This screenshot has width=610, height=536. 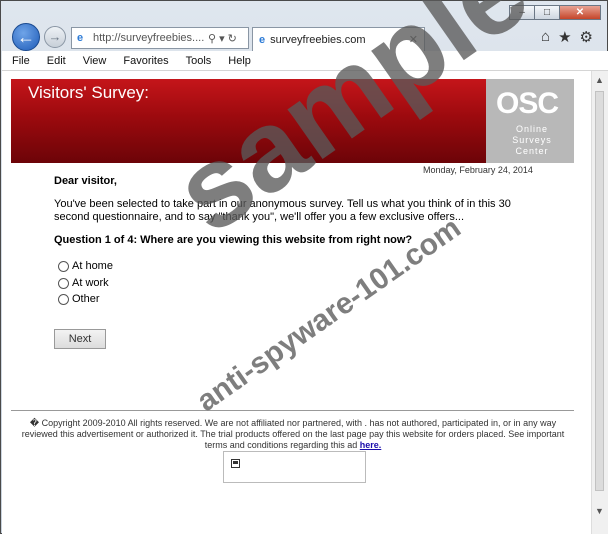 I want to click on option-label: Other, so click(x=86, y=299).